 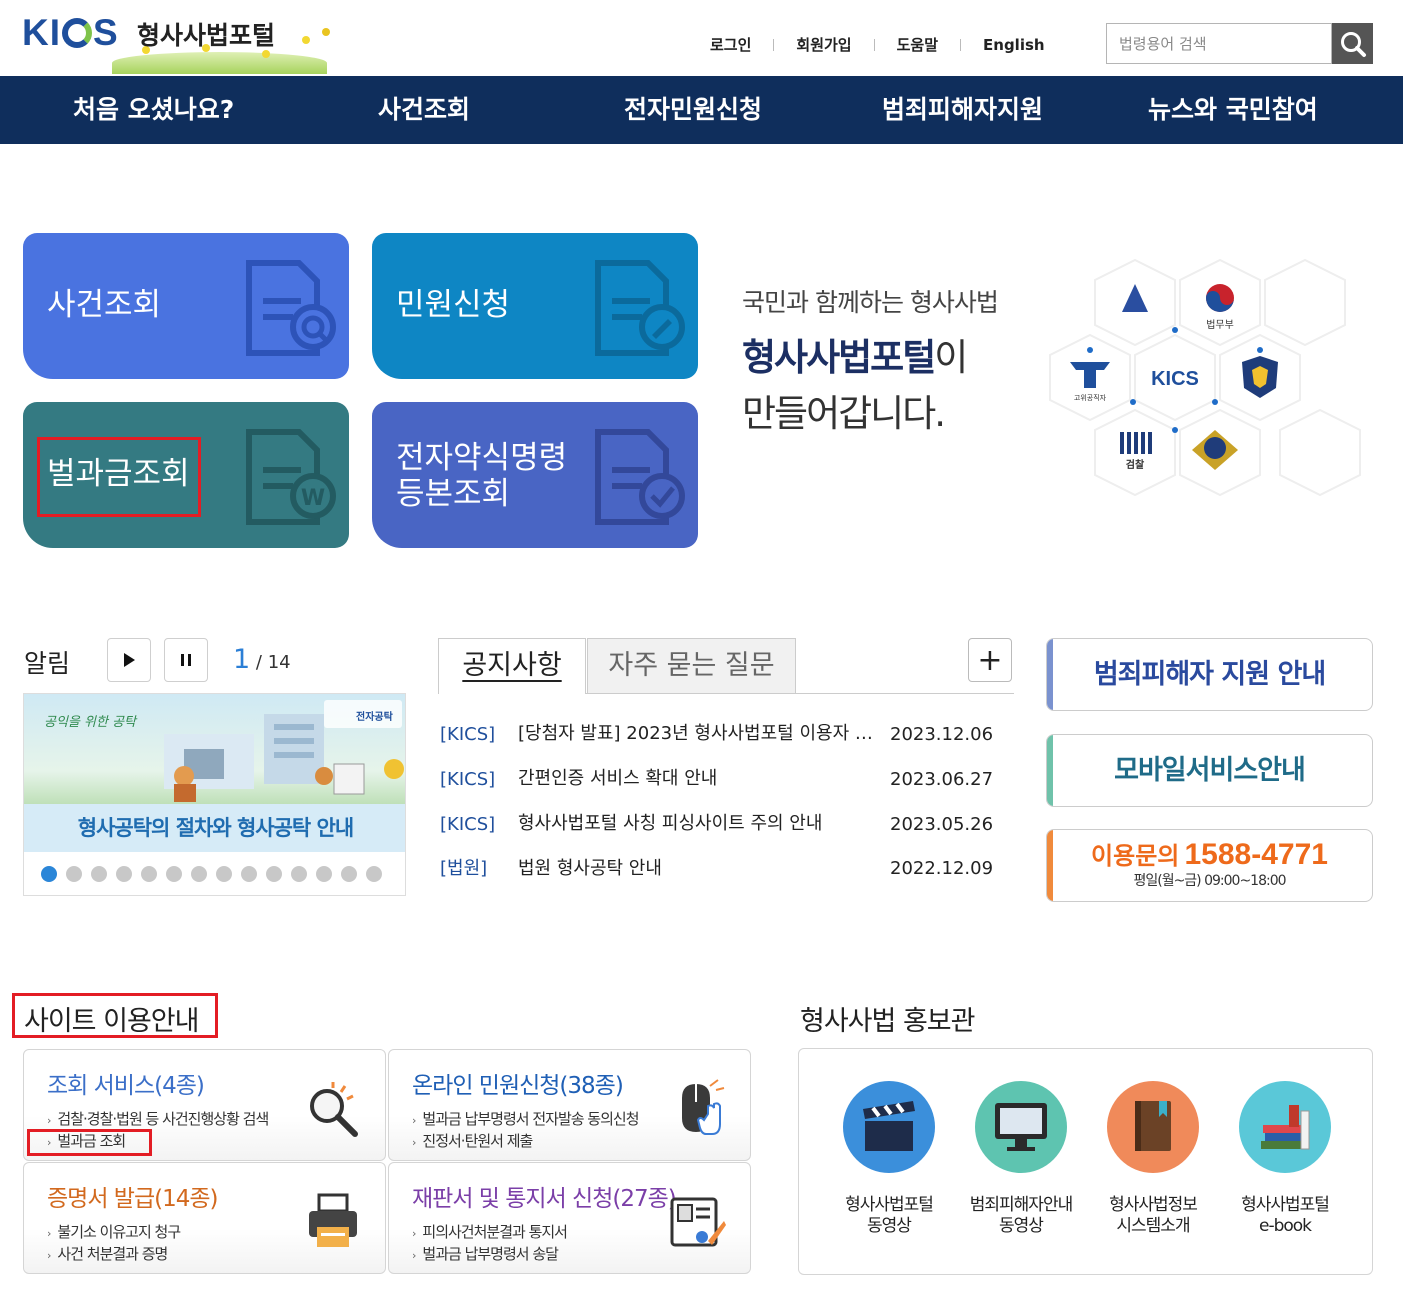 I want to click on guide-item: 벌과금 납부명령서 전자발송 동의신청, so click(x=525, y=1118).